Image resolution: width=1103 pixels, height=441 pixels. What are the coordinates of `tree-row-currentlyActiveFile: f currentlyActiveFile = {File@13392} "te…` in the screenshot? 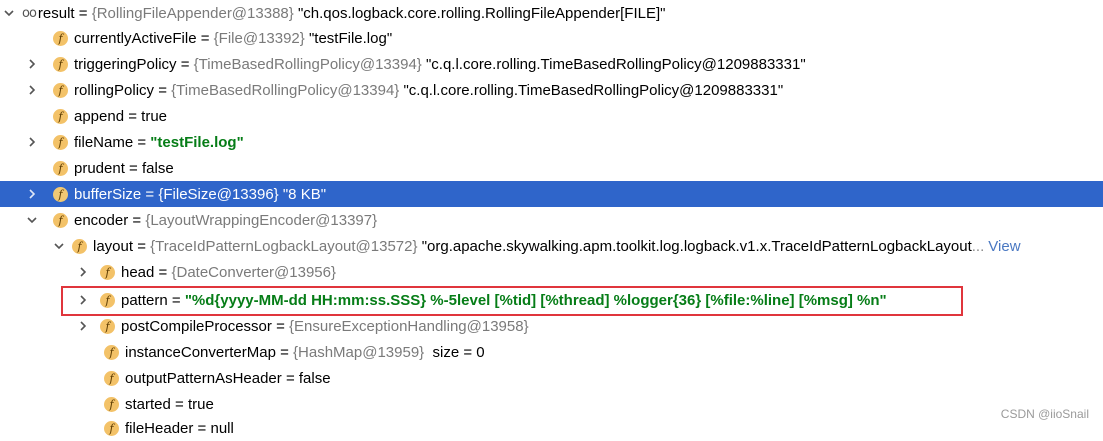 It's located at (551, 38).